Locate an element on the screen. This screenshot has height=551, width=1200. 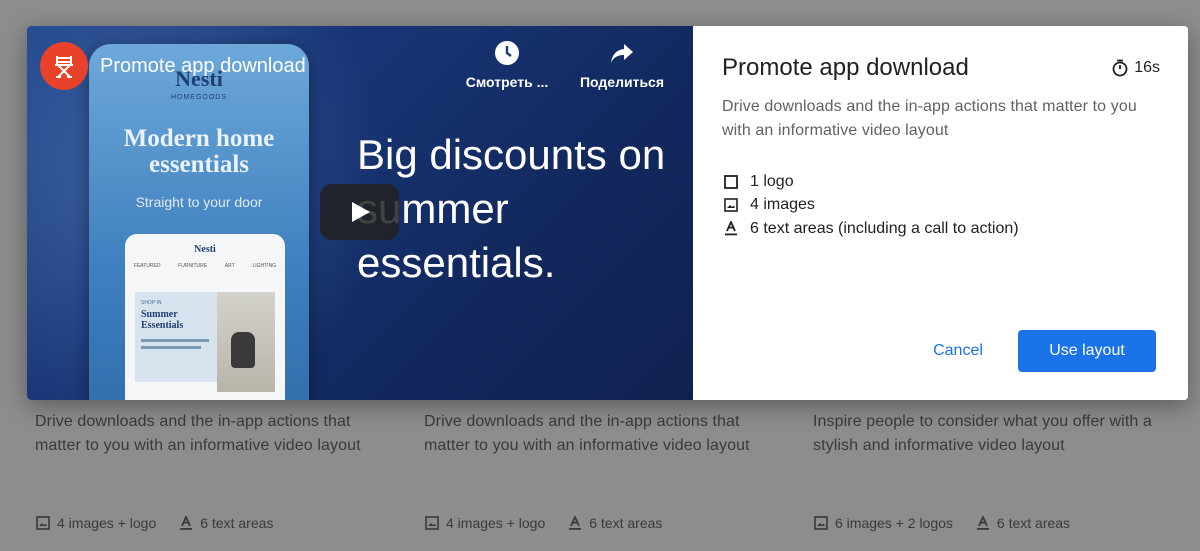
ad-inner-nav: FEATURED FURNITURE ART LIGHTING is located at coordinates (205, 266).